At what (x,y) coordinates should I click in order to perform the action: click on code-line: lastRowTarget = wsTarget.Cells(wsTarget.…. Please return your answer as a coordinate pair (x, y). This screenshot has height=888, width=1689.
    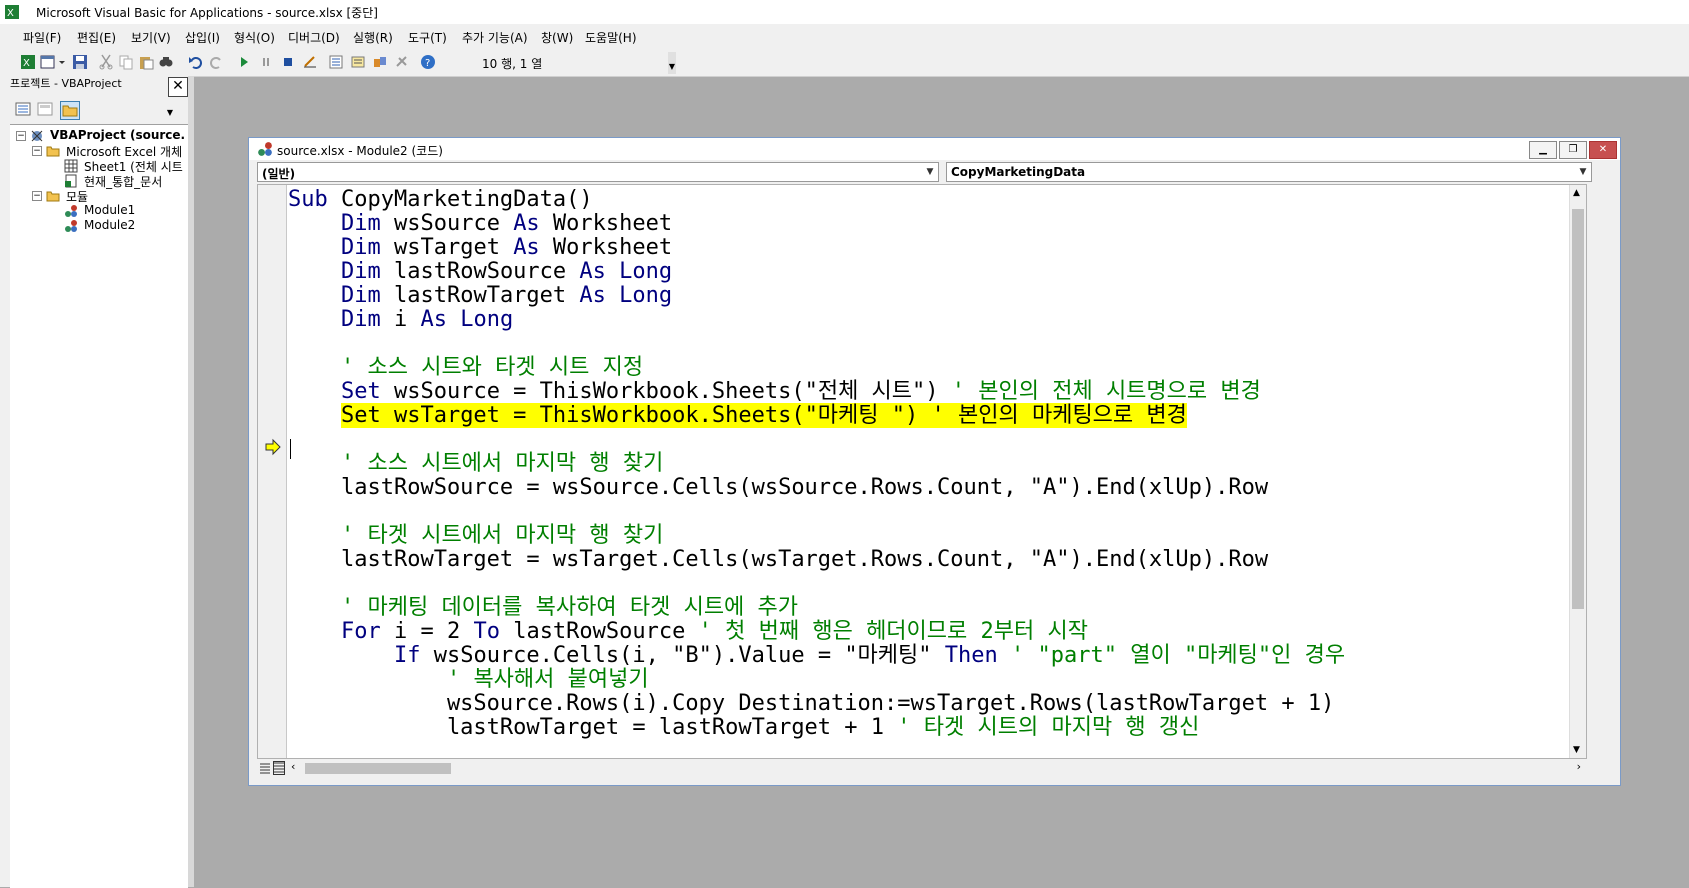
    Looking at the image, I should click on (933, 560).